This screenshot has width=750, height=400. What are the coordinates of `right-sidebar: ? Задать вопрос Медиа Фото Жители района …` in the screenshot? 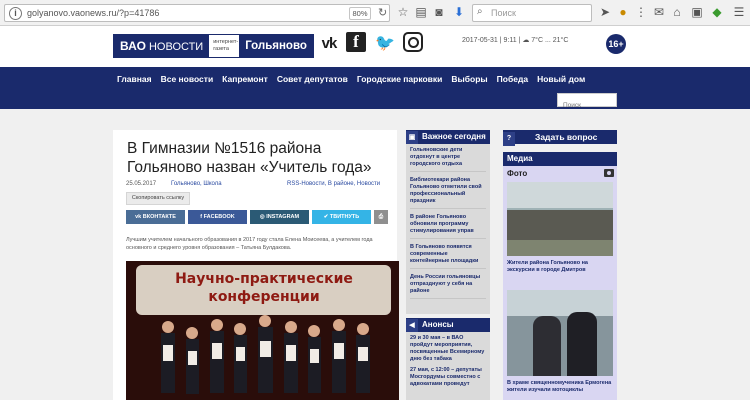 It's located at (560, 265).